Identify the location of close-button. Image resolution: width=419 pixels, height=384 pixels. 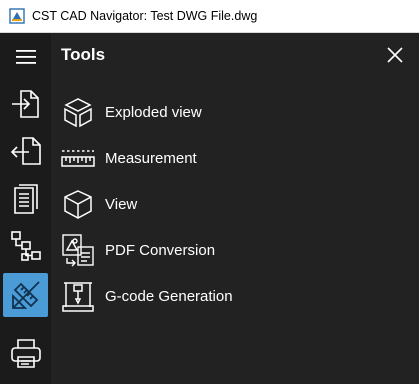
(395, 55).